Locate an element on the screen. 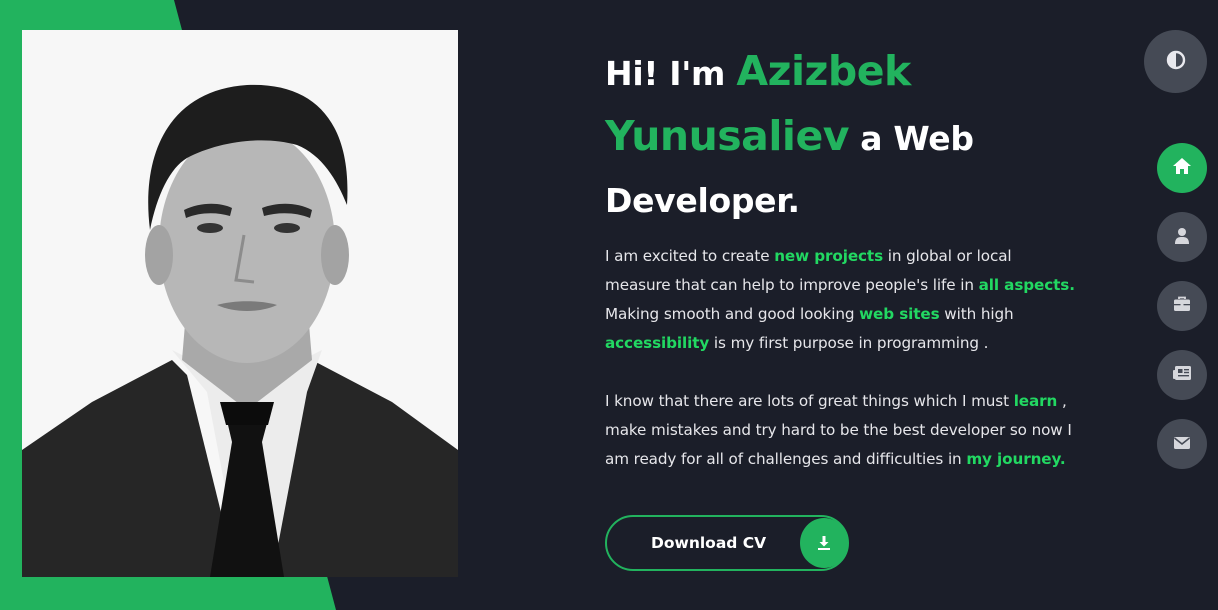 The width and height of the screenshot is (1218, 610). download-cv-button: Download CV is located at coordinates (727, 543).